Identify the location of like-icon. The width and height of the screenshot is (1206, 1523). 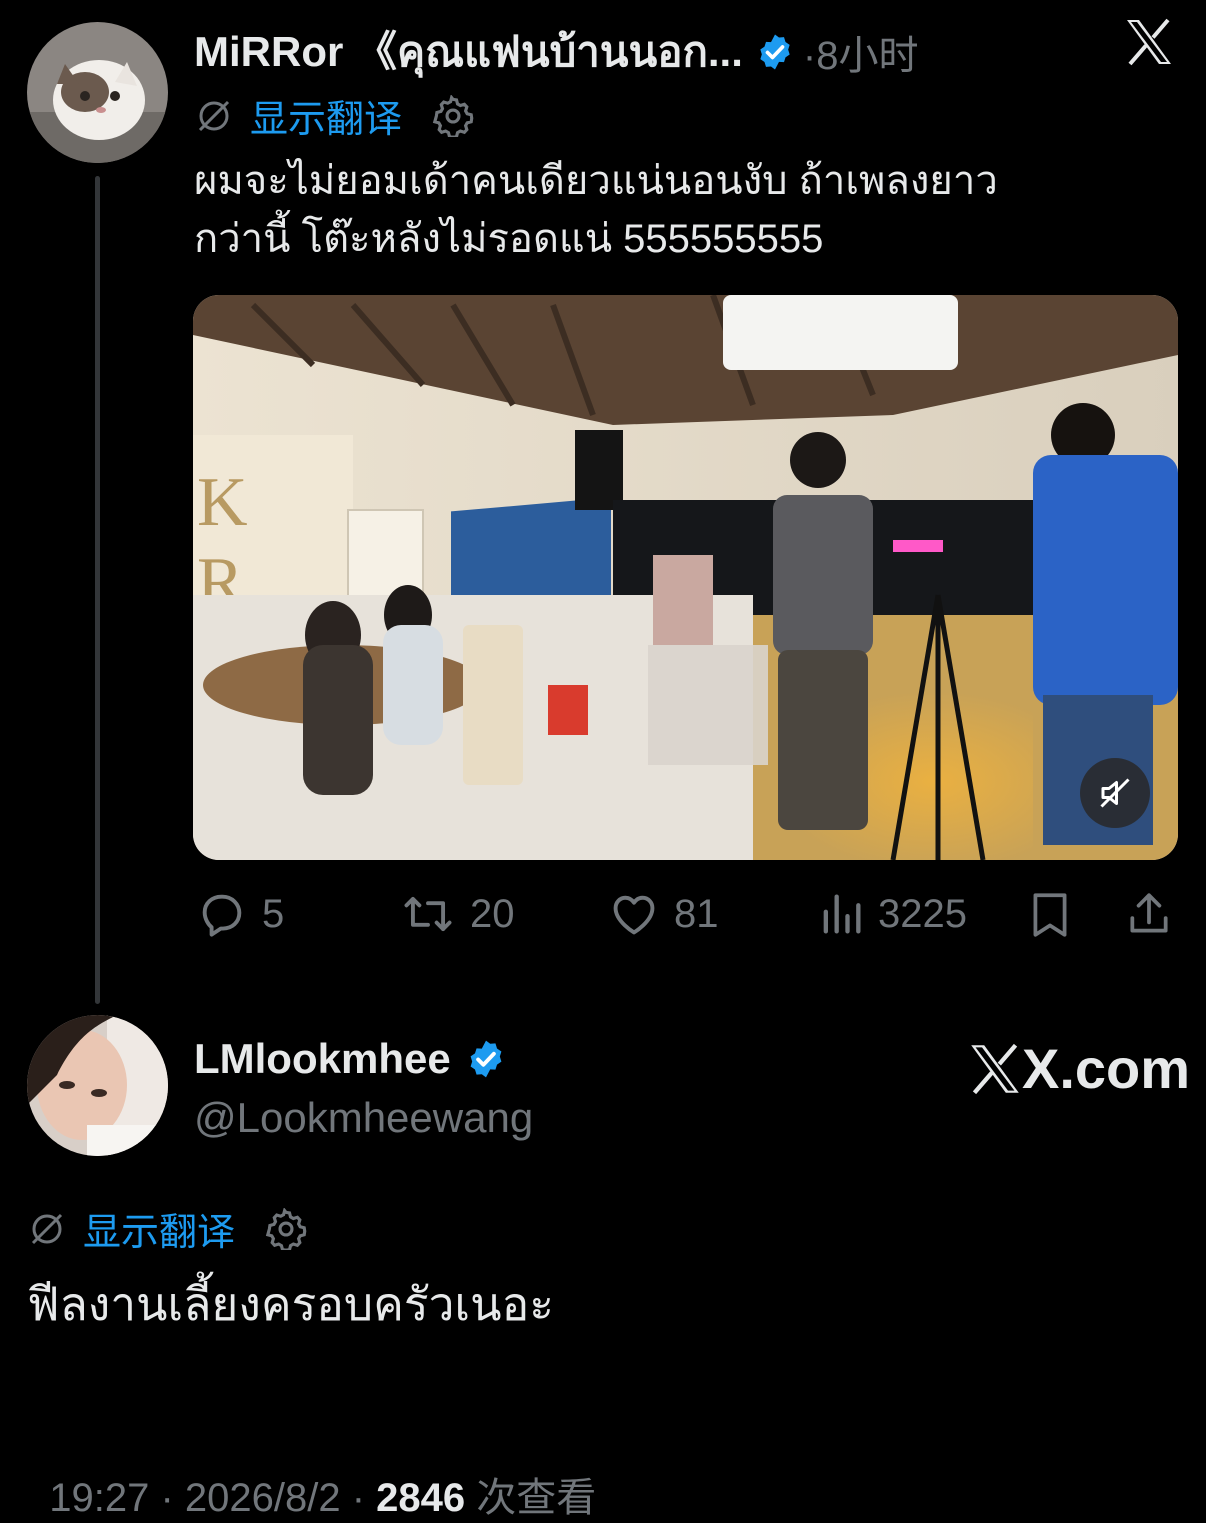
(634, 914).